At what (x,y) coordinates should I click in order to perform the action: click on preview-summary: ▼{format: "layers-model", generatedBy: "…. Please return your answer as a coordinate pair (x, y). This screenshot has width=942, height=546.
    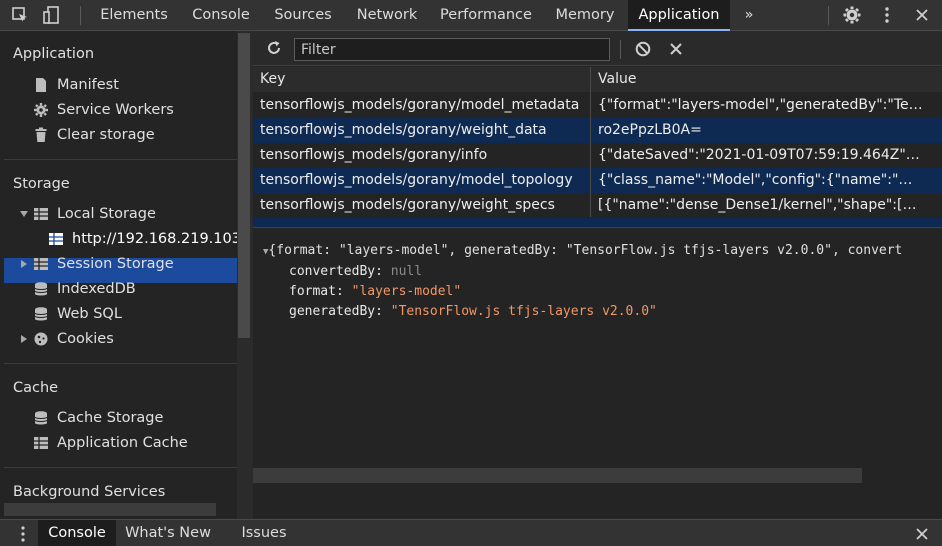
    Looking at the image, I should click on (582, 251).